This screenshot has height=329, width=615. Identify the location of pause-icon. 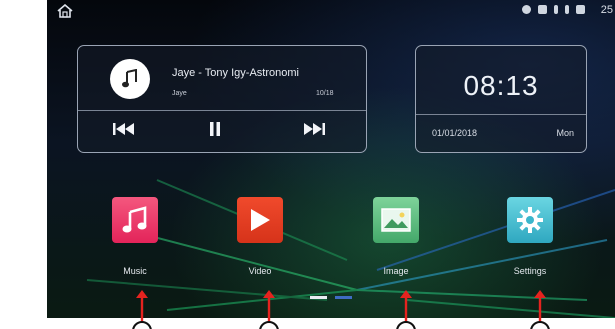
(215, 129).